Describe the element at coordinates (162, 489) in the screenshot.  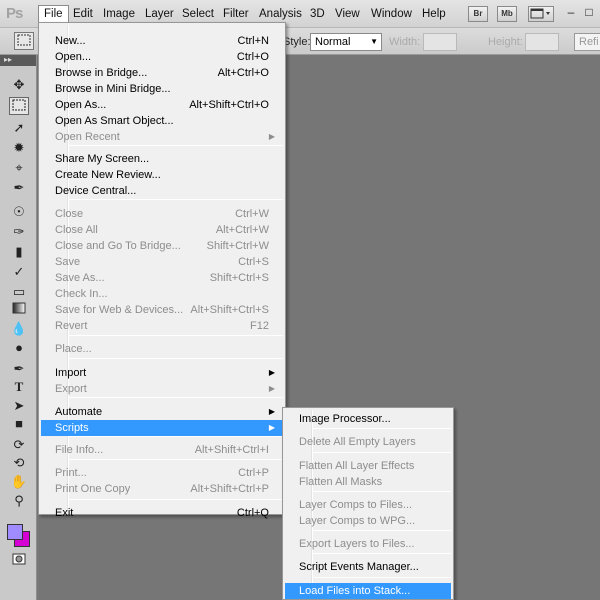
I see `file-menu-item-print-one-copy: Print One Copy Alt+Shift+Ctrl+P` at that location.